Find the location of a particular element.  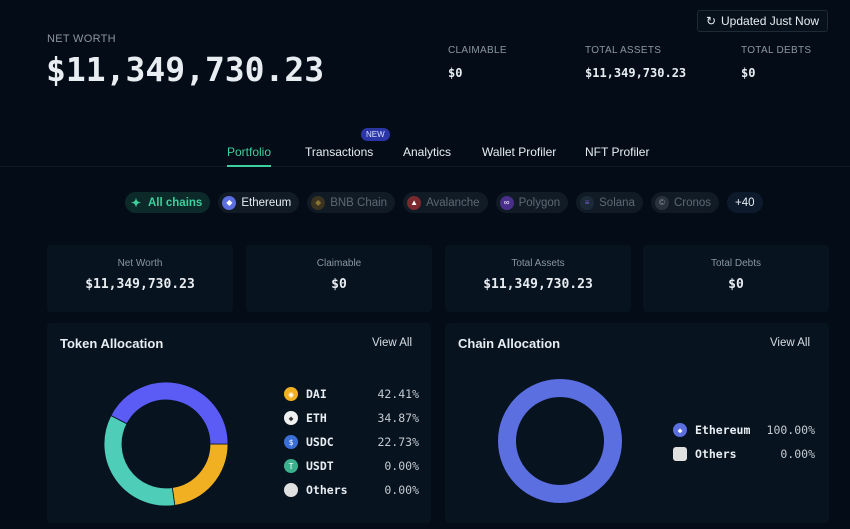

summary-card-total-debts: Total Debts $0 is located at coordinates (736, 278).